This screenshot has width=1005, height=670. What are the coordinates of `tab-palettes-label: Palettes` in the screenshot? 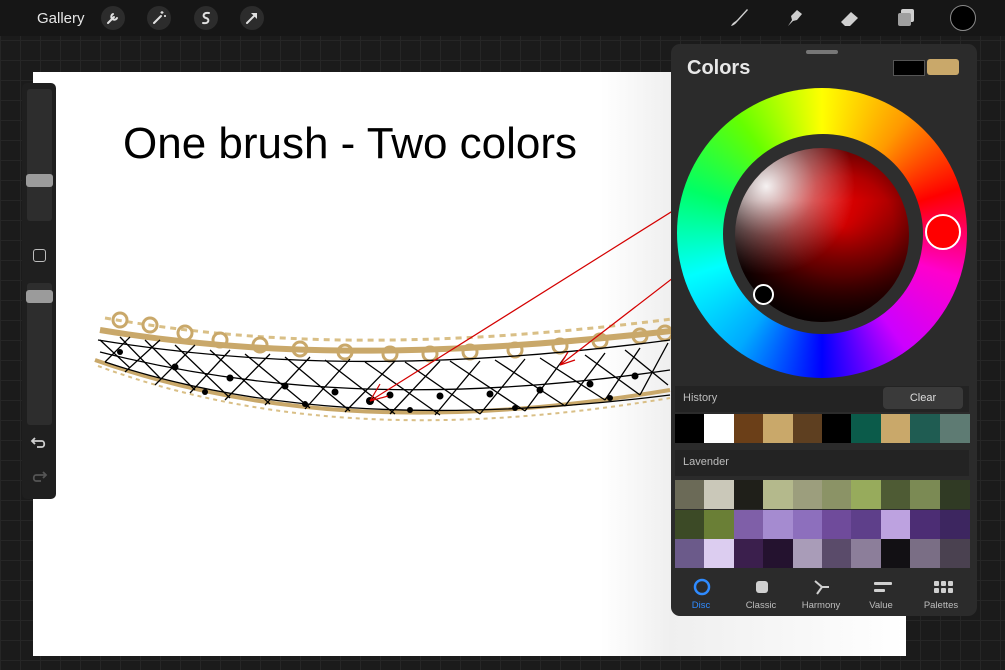 It's located at (941, 605).